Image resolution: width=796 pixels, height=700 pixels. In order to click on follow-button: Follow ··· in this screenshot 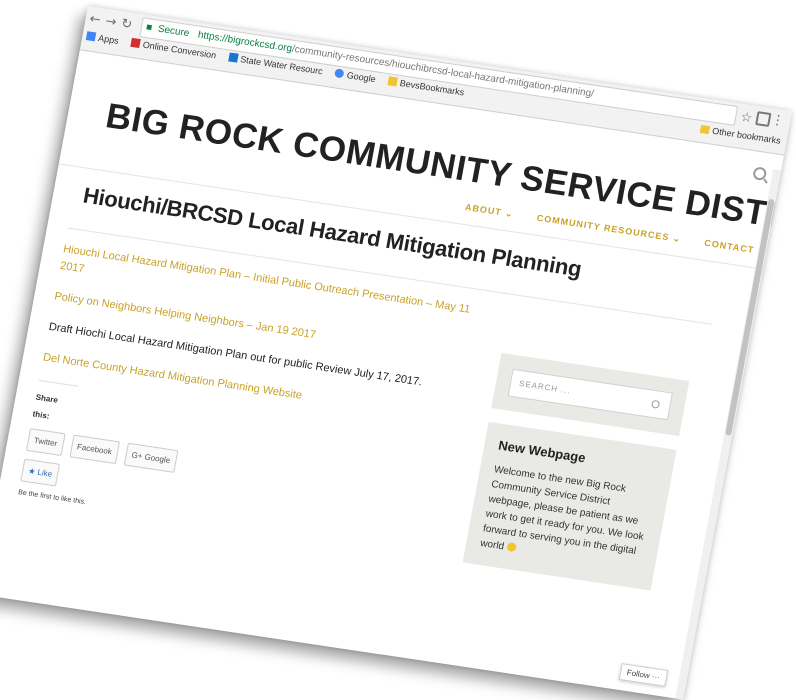, I will do `click(643, 675)`.